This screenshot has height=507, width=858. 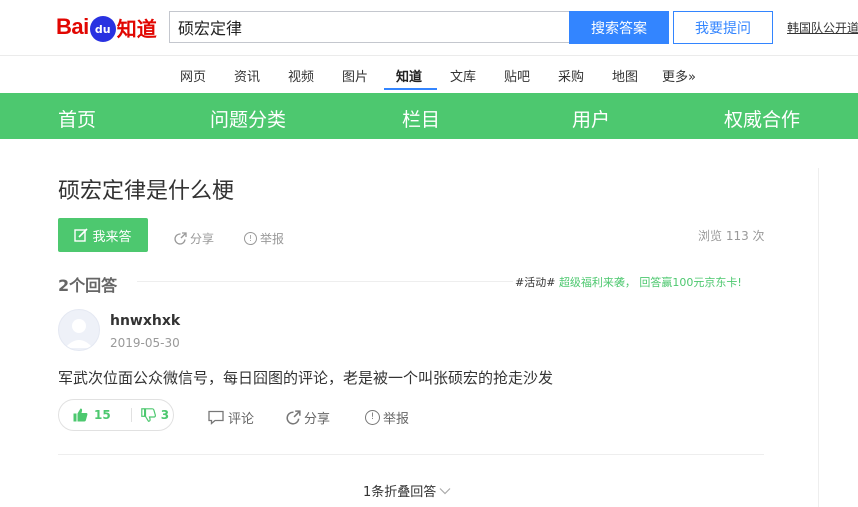 I want to click on channel-images: 图片, so click(x=355, y=75).